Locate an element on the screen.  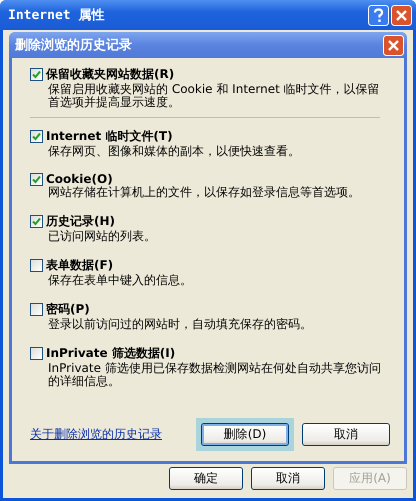
option-description: 保存网页、图像和媒体的副本，以便快速查看。 is located at coordinates (174, 151).